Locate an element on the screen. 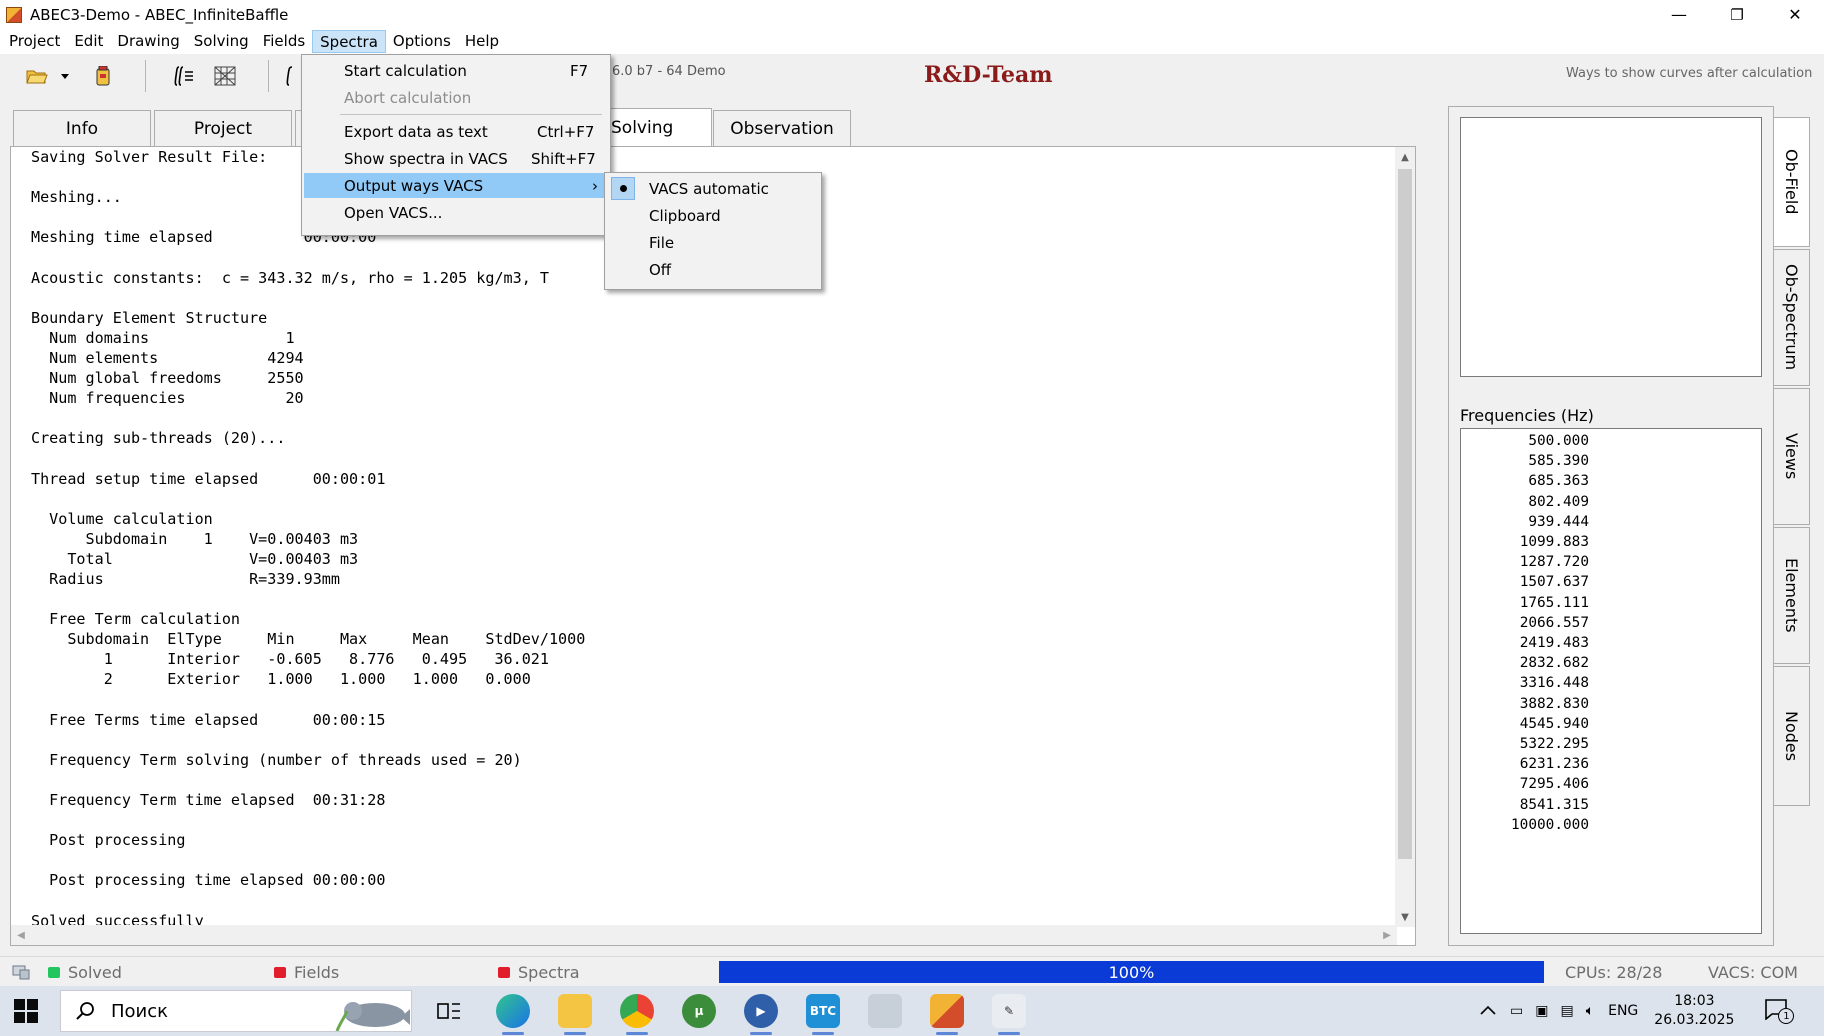  tab-elements: Elements is located at coordinates (1792, 595).